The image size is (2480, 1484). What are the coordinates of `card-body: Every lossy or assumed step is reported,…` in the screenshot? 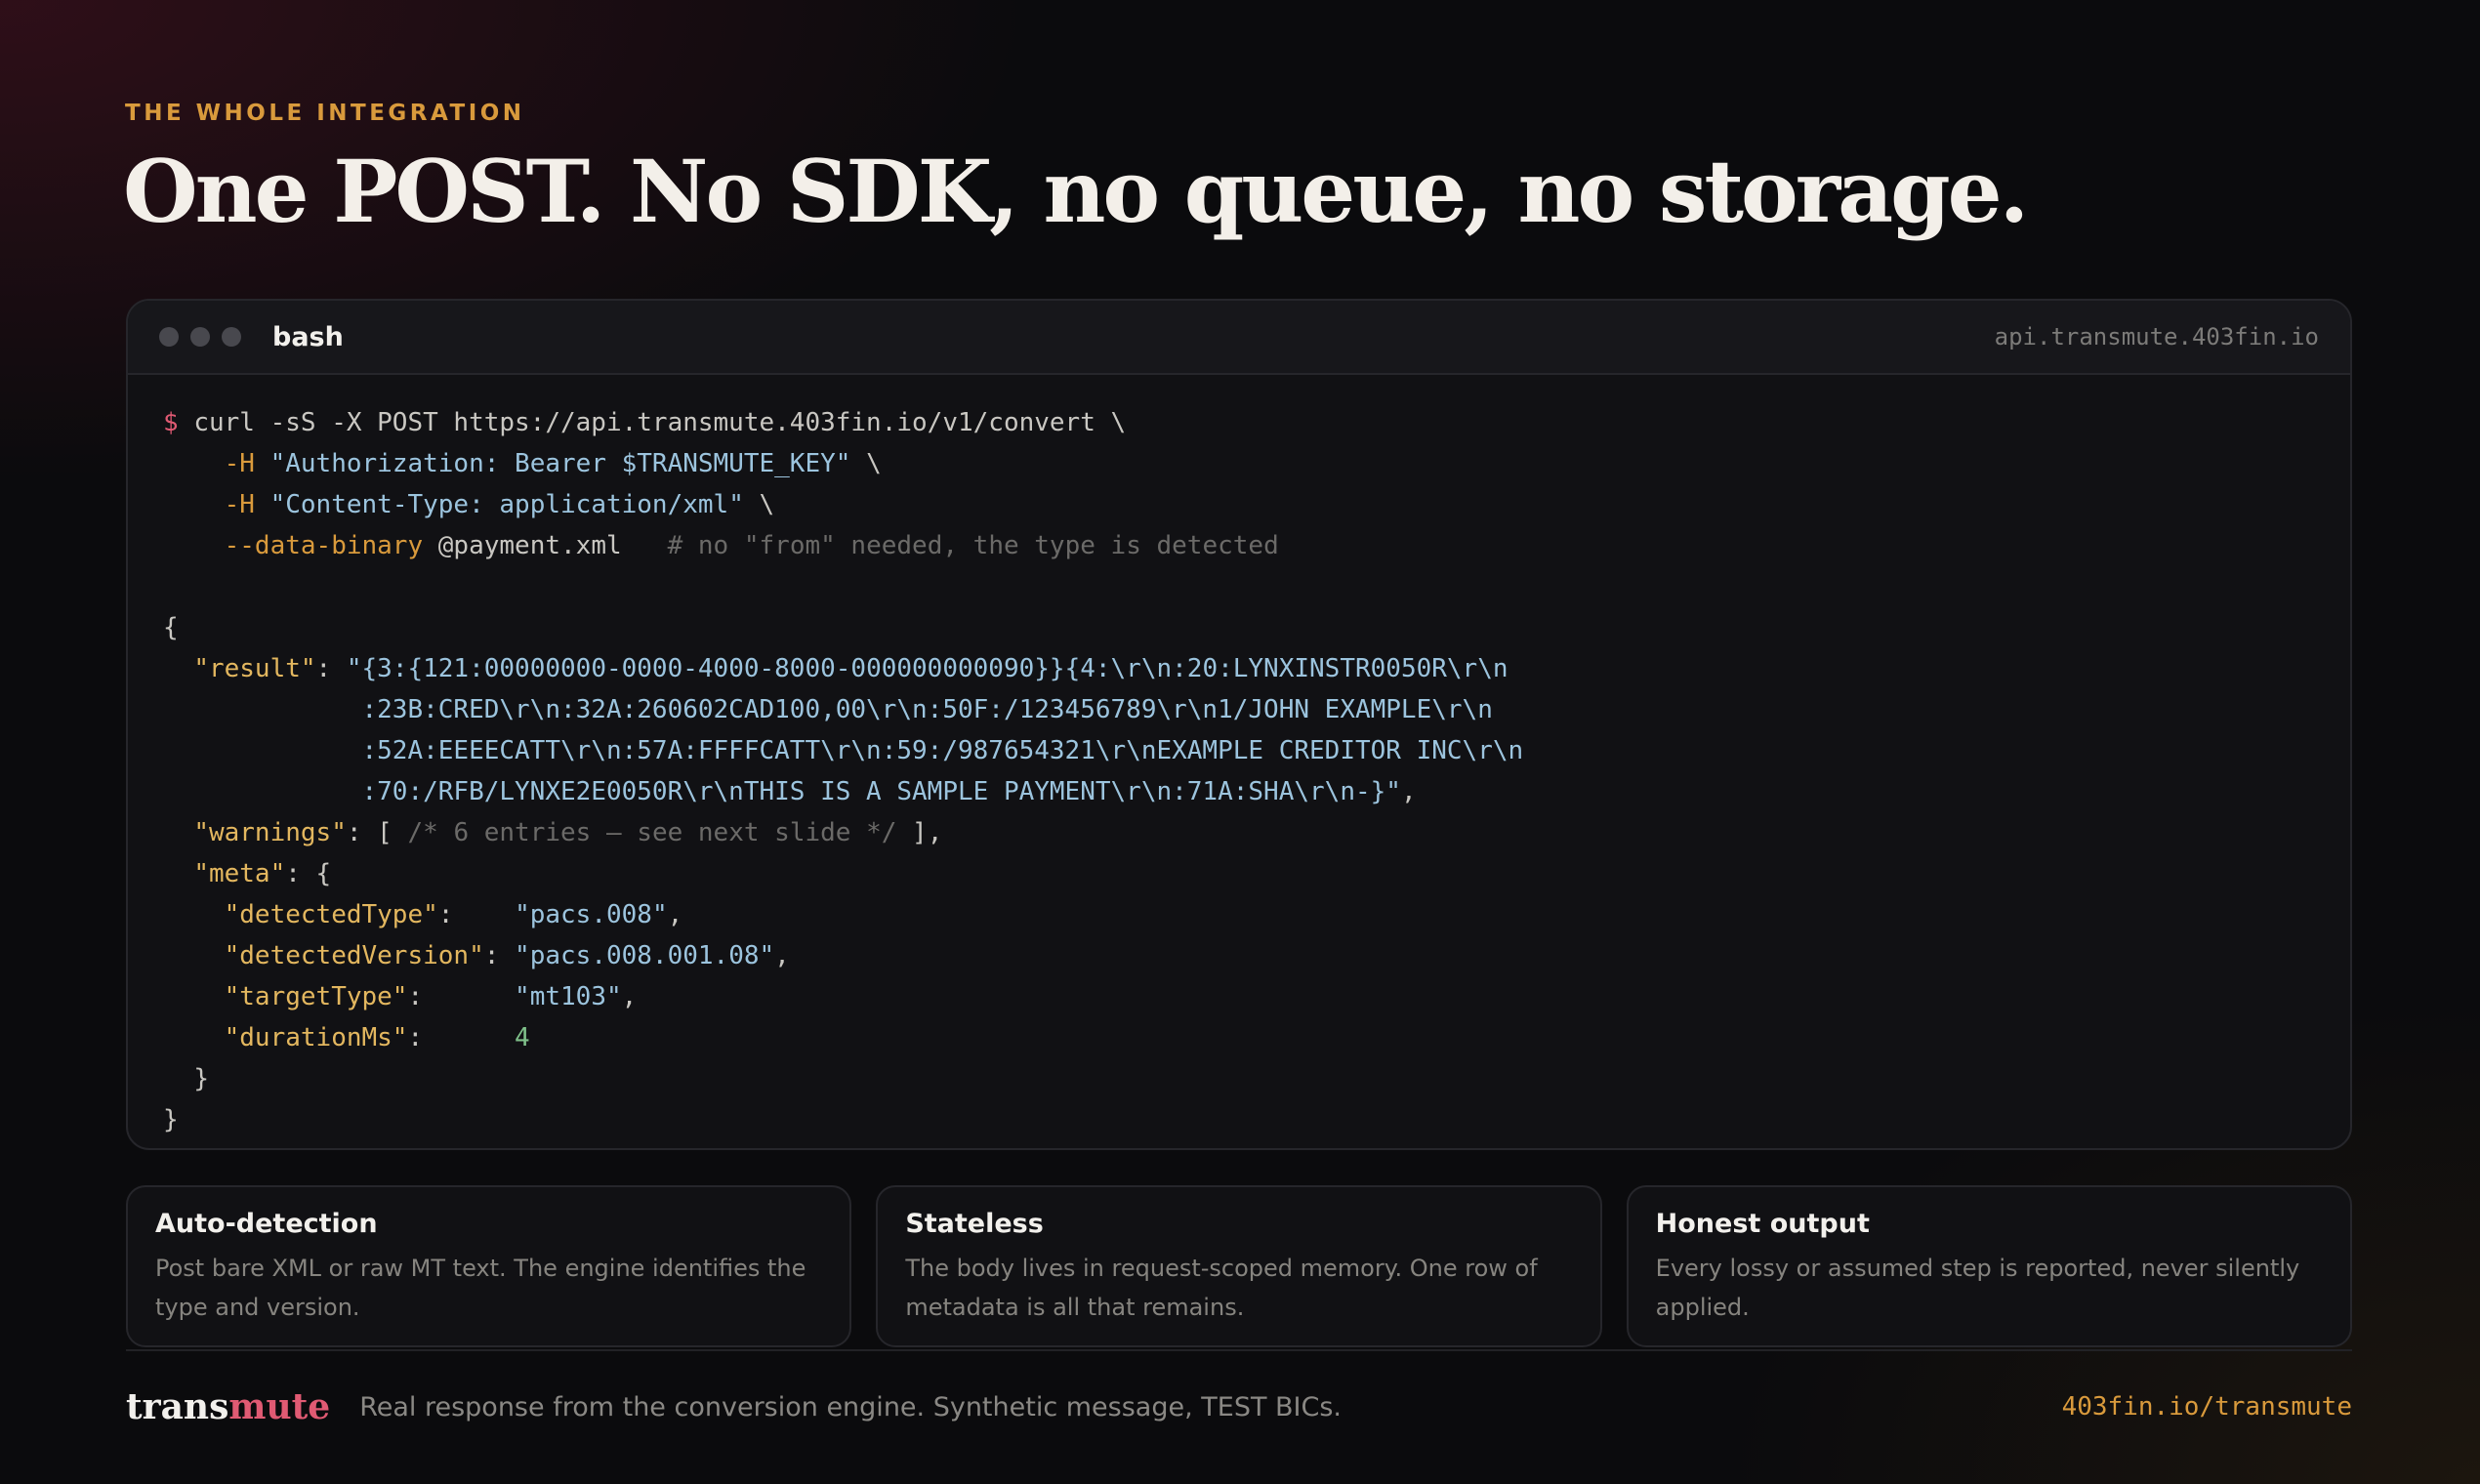 It's located at (1977, 1288).